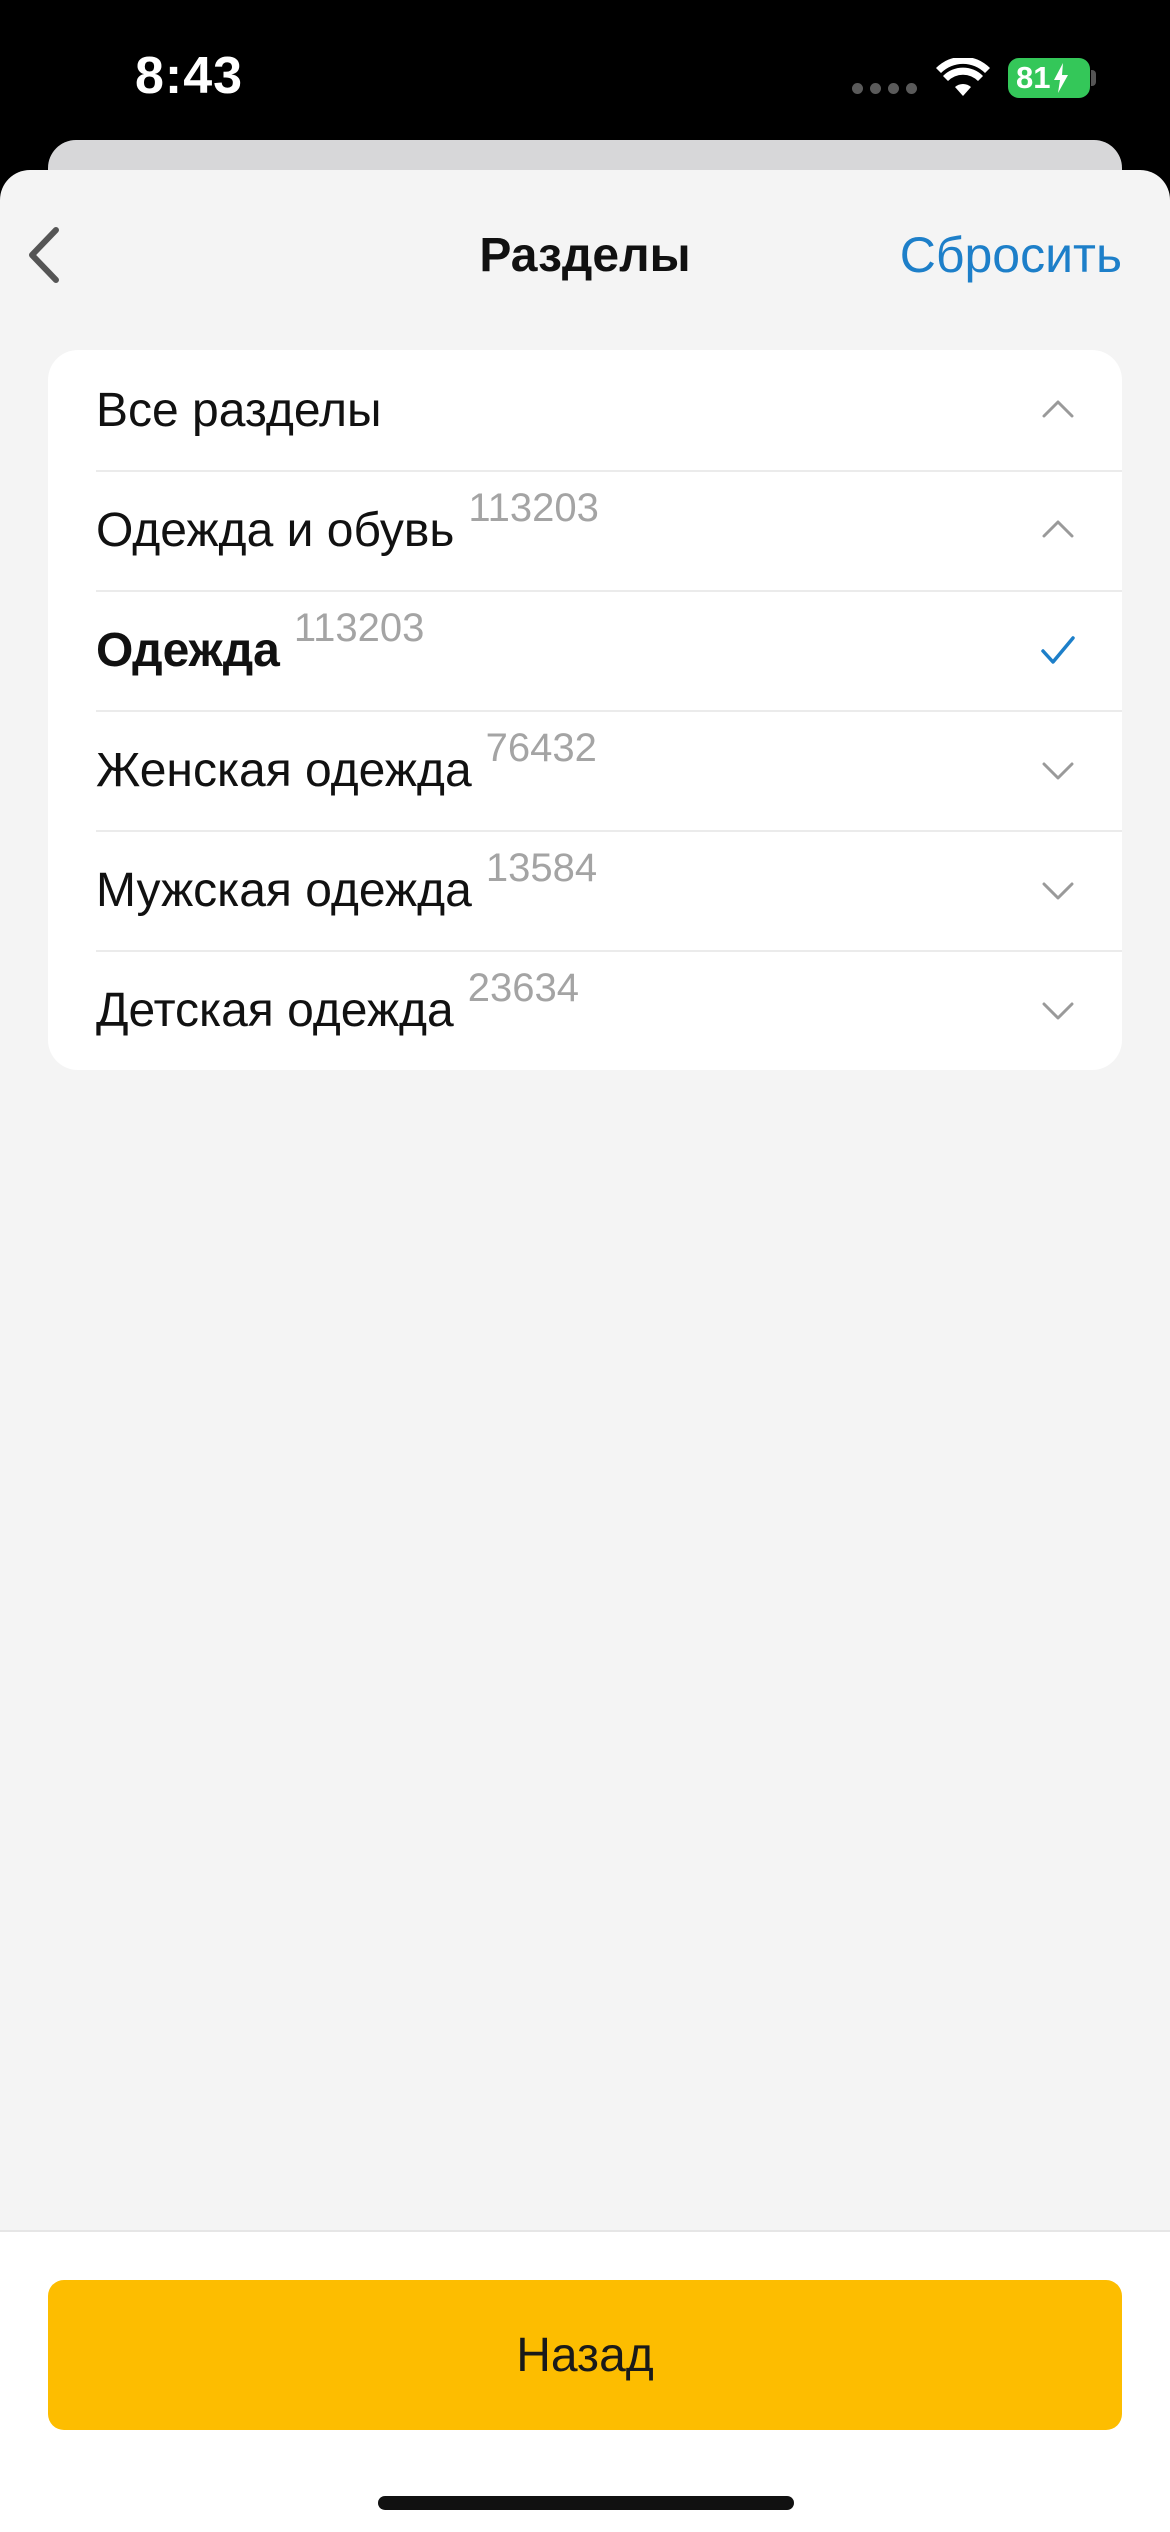 This screenshot has height=2532, width=1170. What do you see at coordinates (585, 255) in the screenshot?
I see `nav-bar: Разделы Сбросить` at bounding box center [585, 255].